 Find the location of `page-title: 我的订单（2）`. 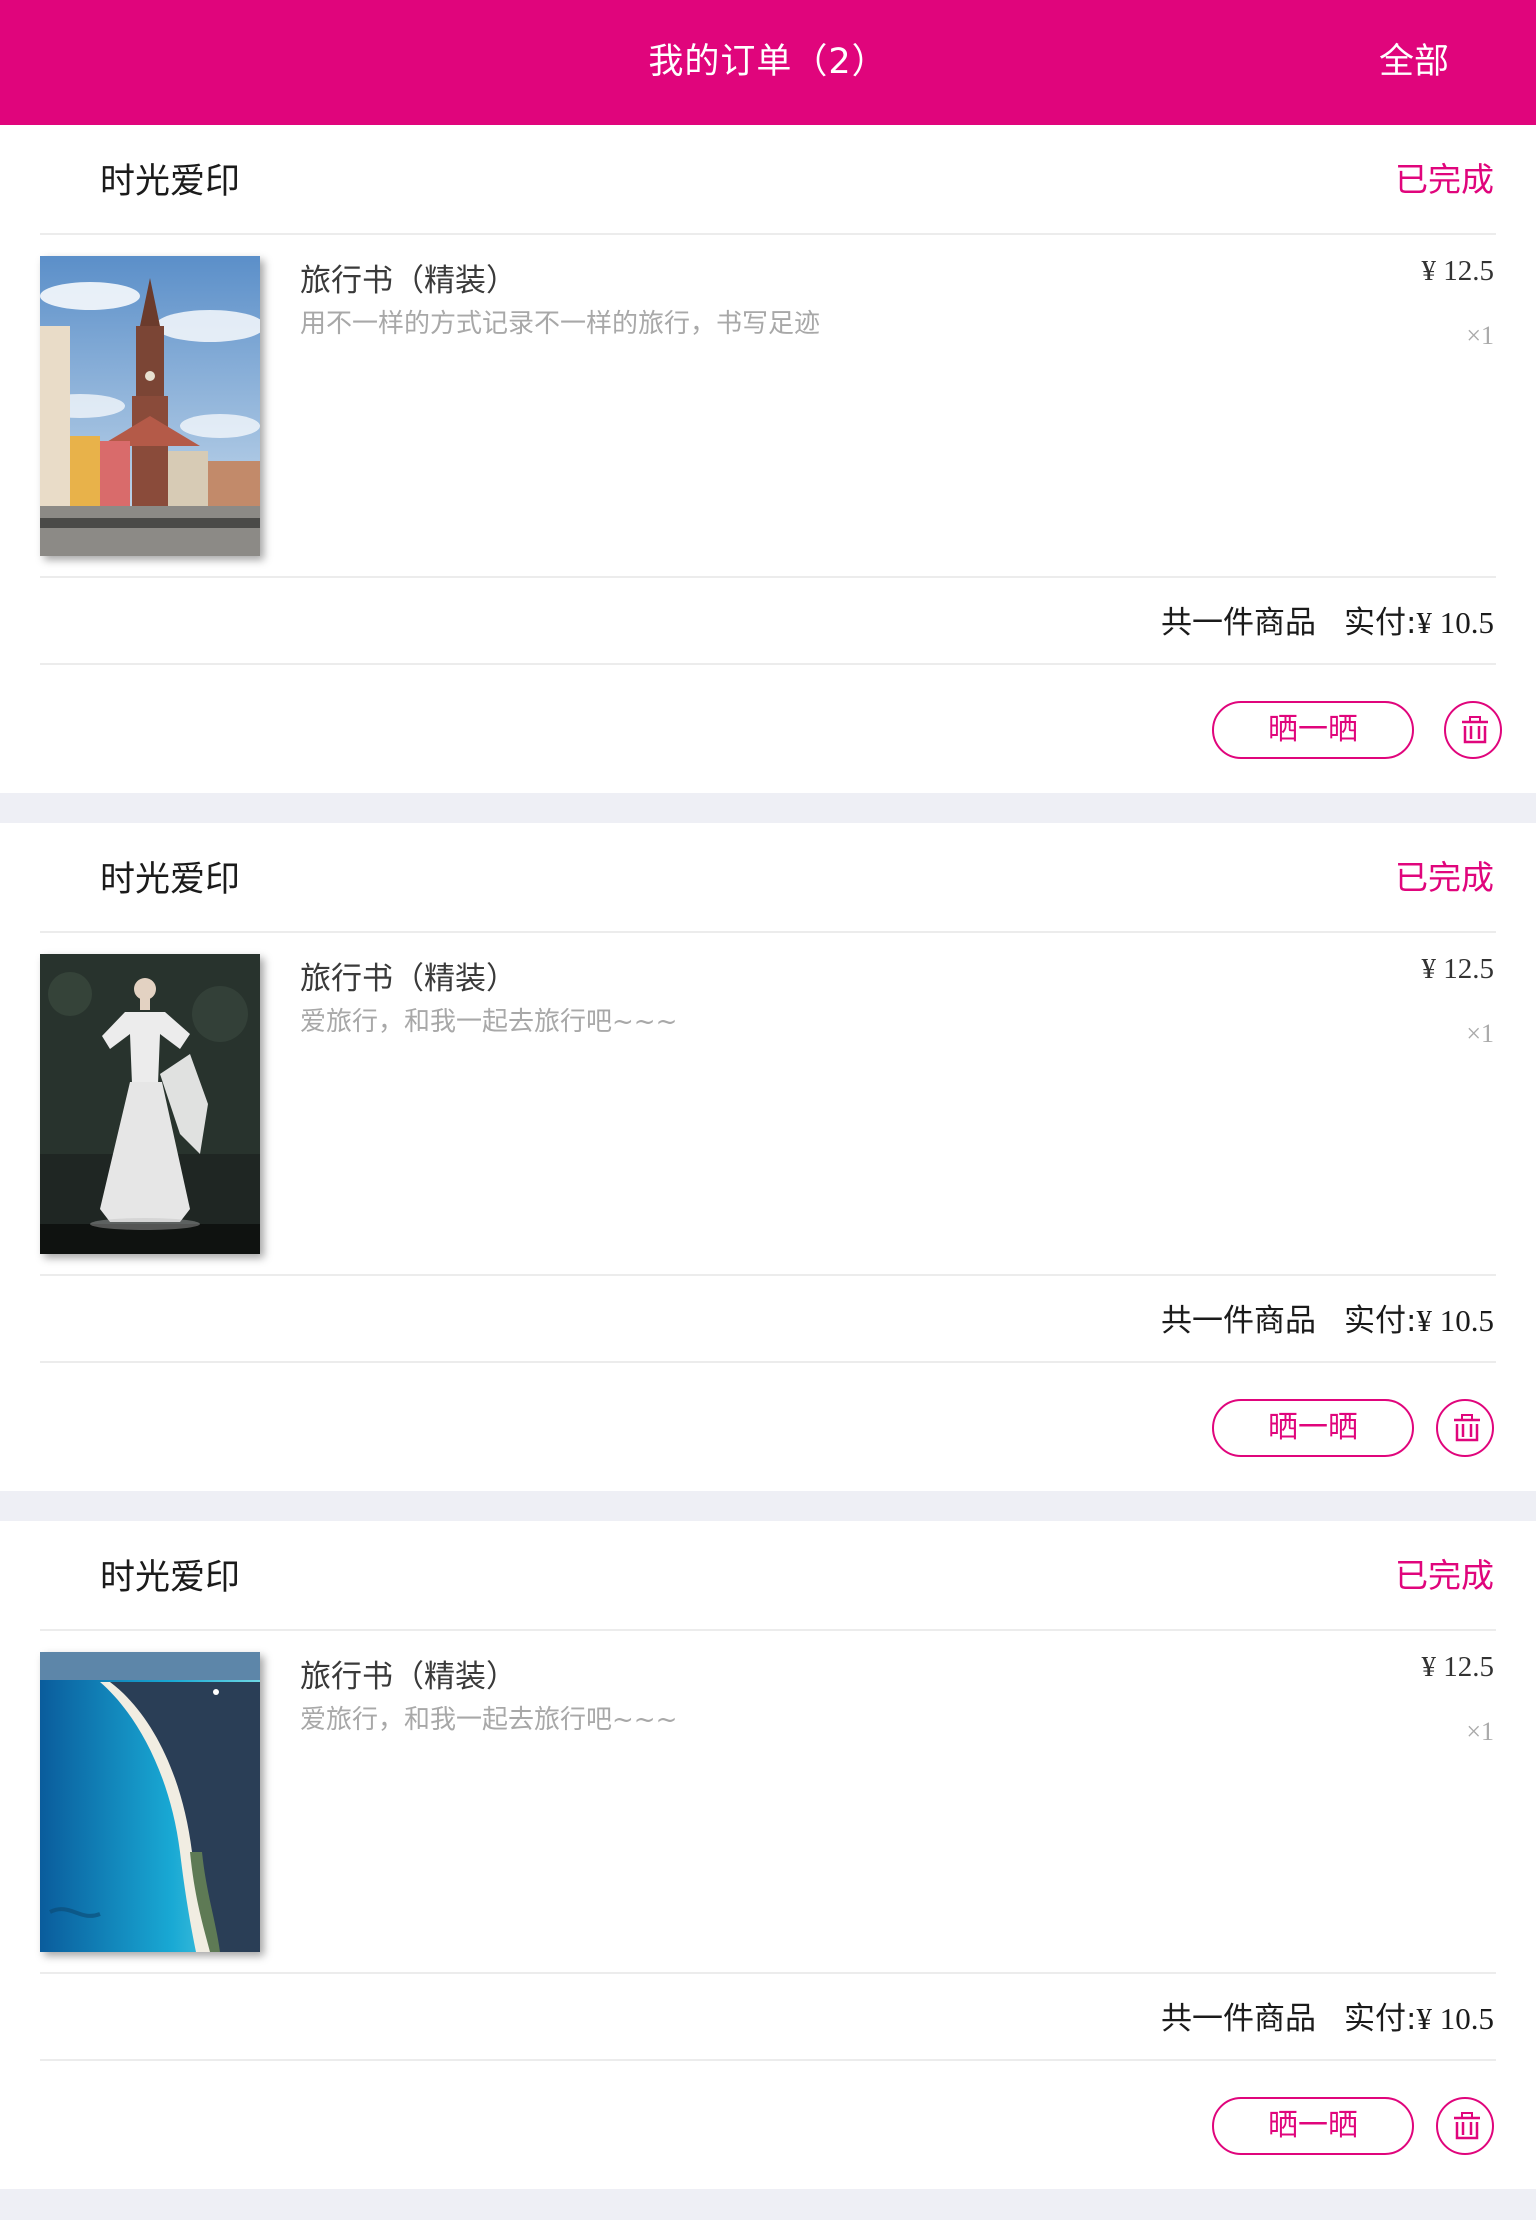

page-title: 我的订单（2） is located at coordinates (768, 62).